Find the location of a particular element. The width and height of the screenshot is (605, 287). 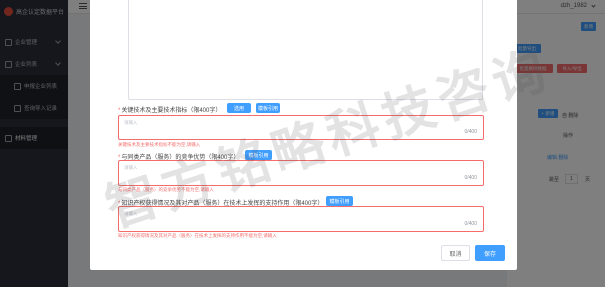

field2-error: 与同类产品（服务）的竞争优势不能为空,请输入 is located at coordinates (166, 189).